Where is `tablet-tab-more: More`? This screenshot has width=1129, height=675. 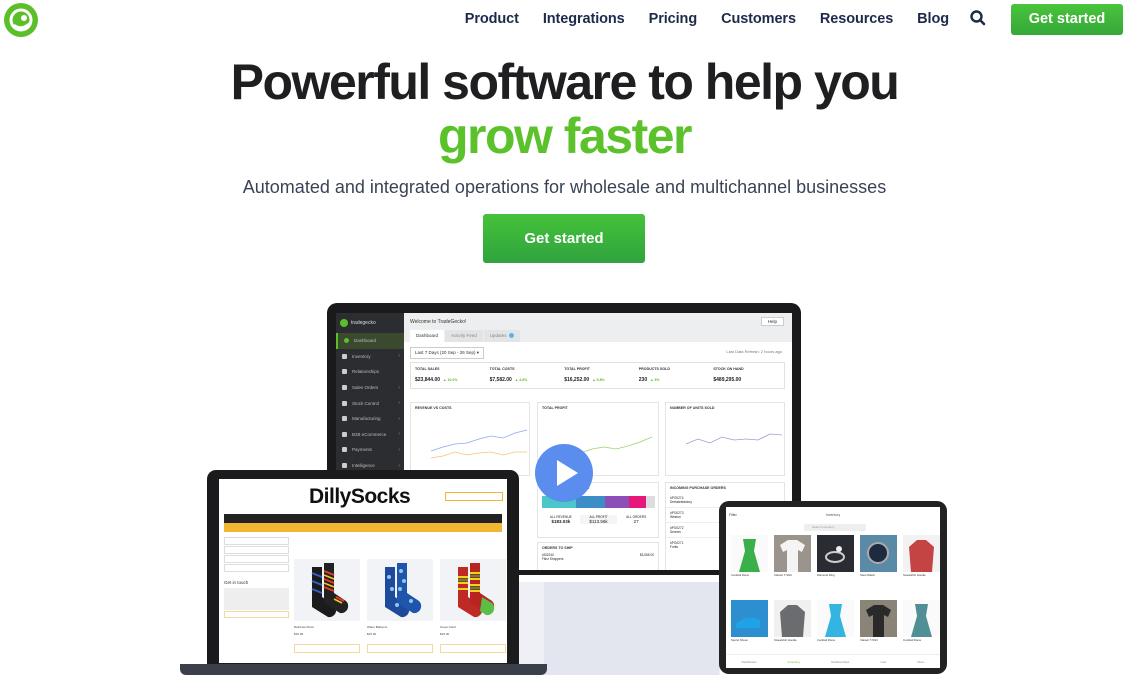 tablet-tab-more: More is located at coordinates (920, 662).